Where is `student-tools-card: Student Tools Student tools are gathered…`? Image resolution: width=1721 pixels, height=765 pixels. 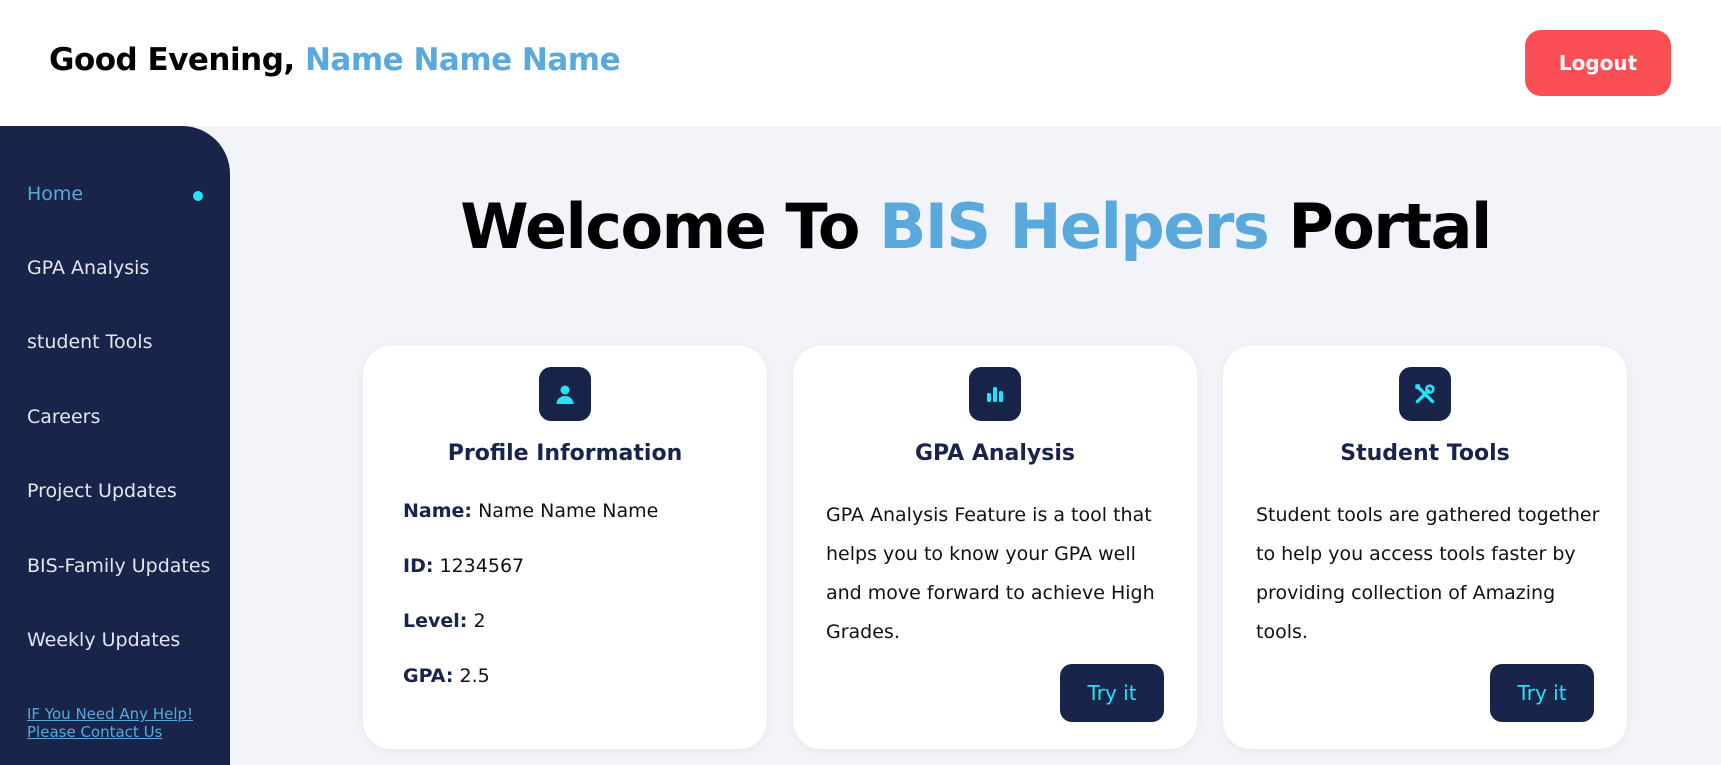 student-tools-card: Student Tools Student tools are gathered… is located at coordinates (1425, 547).